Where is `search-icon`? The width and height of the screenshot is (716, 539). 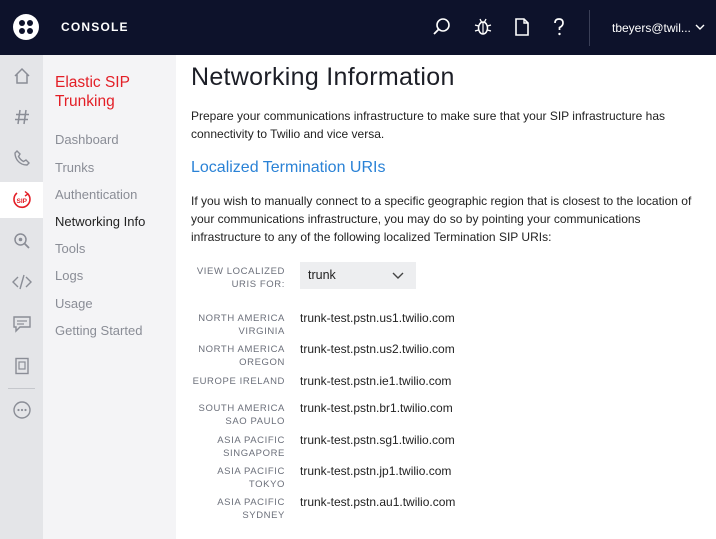
search-icon is located at coordinates (442, 27).